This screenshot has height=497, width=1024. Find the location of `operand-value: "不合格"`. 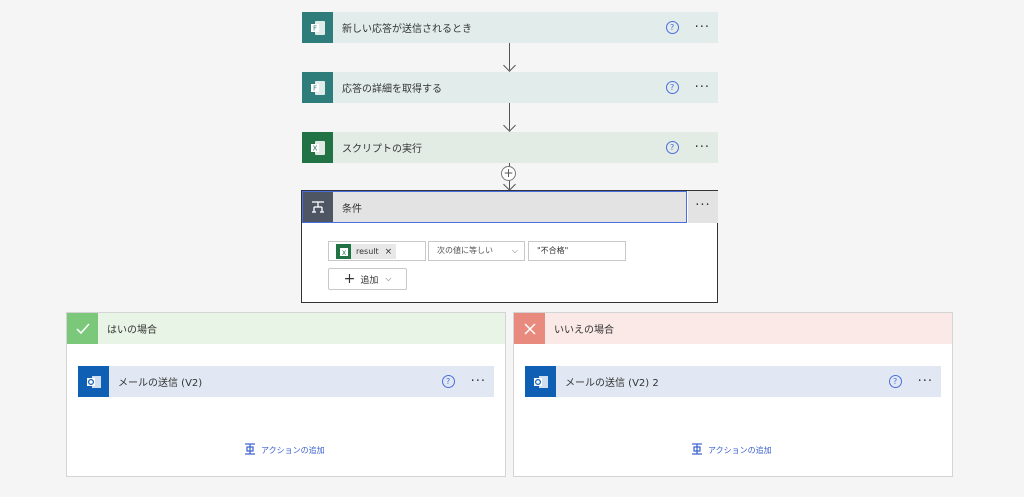

operand-value: "不合格" is located at coordinates (553, 250).